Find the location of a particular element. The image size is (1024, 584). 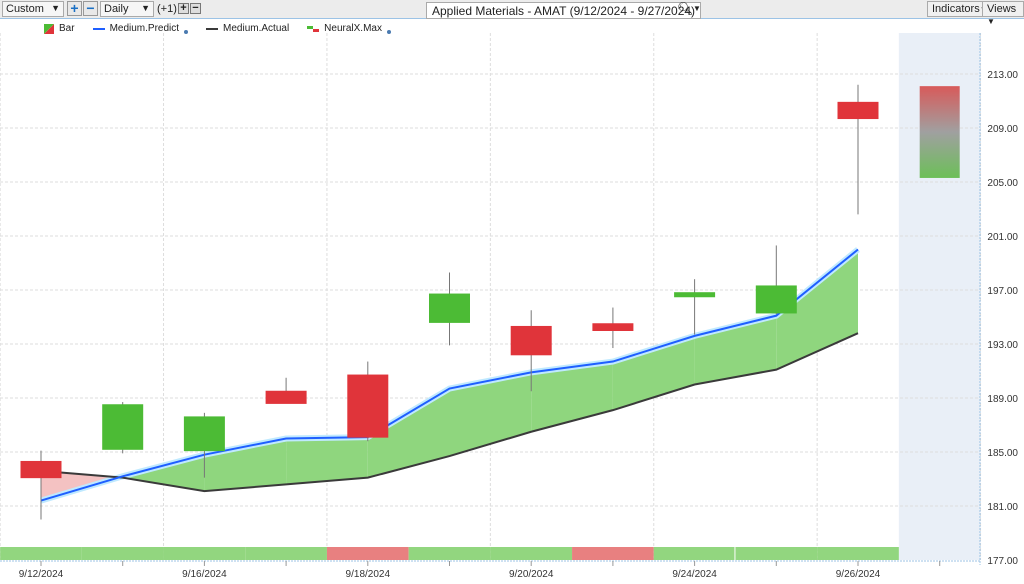

y-tick-label: 185.00 is located at coordinates (1002, 453).